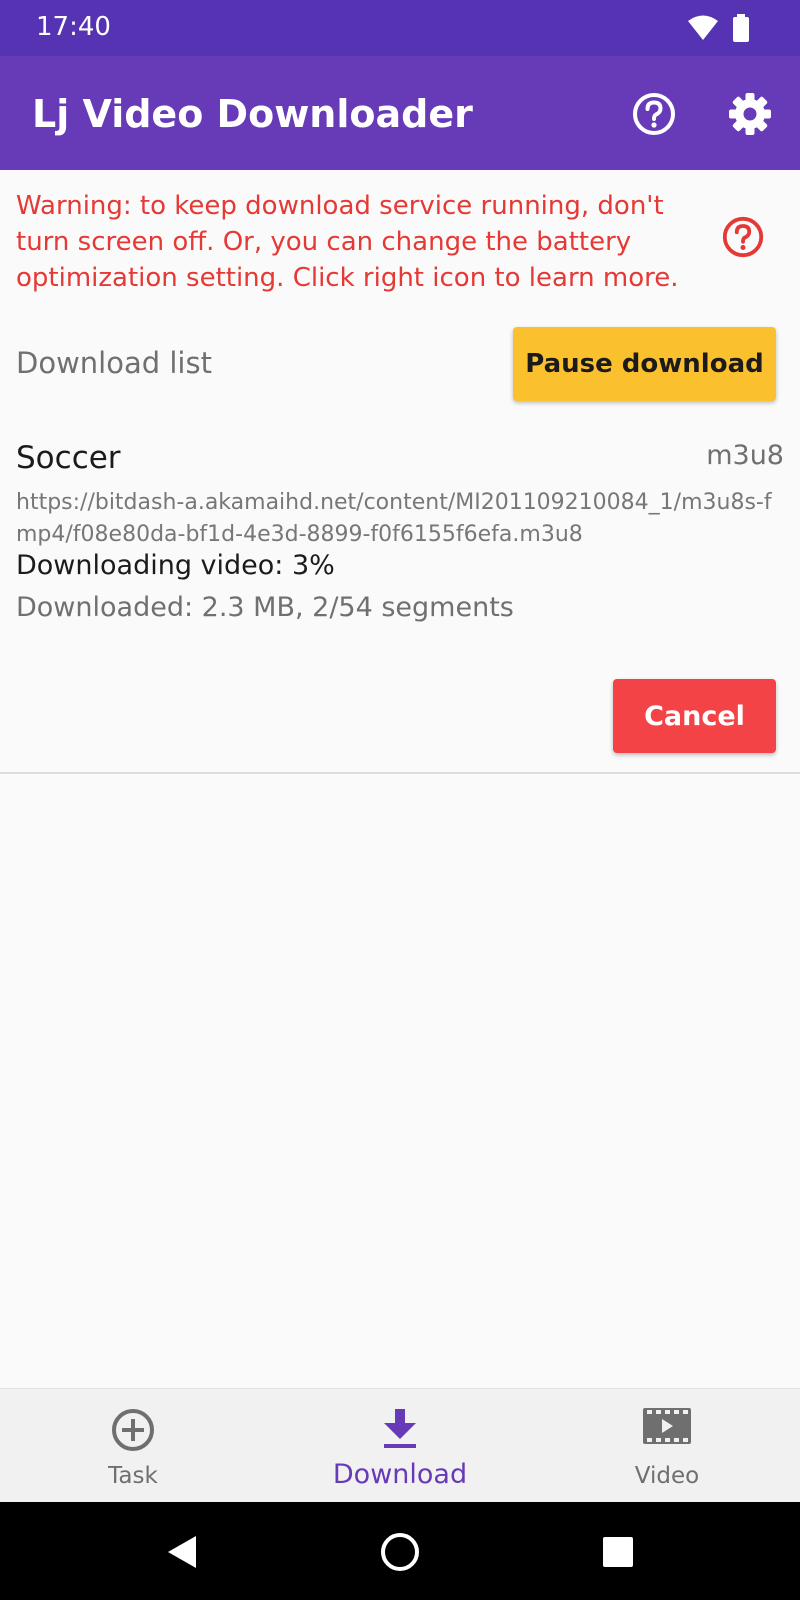 This screenshot has width=800, height=1600. I want to click on download-item-progress: Downloaded: 2.3 MB, 2/54 segments, so click(265, 607).